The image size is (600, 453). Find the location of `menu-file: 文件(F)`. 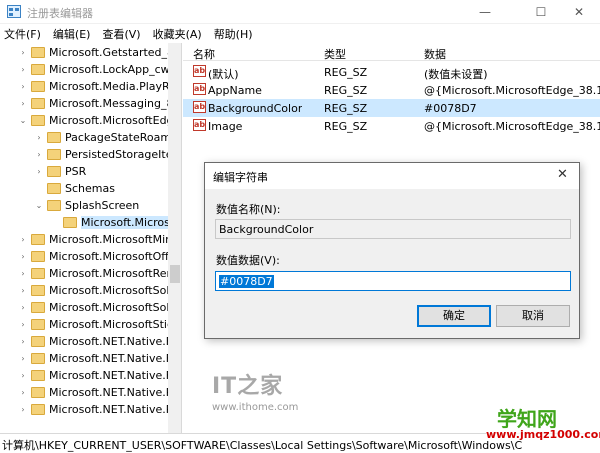

menu-file: 文件(F) is located at coordinates (22, 34).